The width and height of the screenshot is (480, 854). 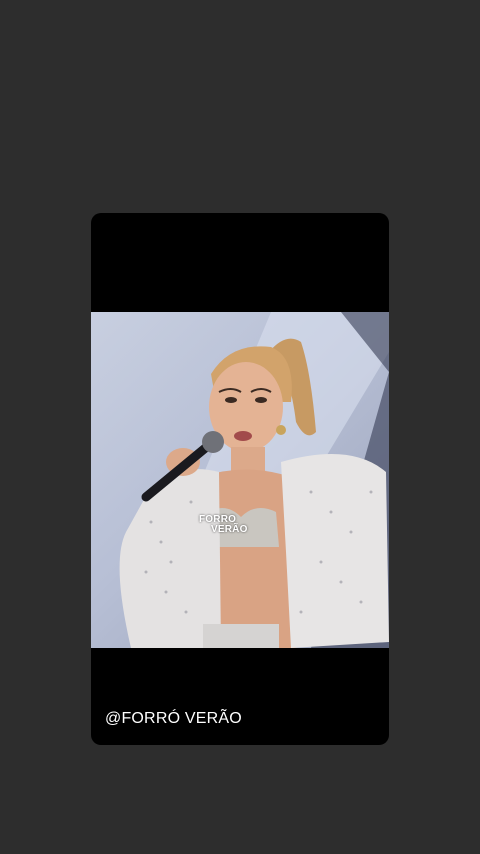 What do you see at coordinates (173, 718) in the screenshot?
I see `story-caption: @FORRÓ VERÃO` at bounding box center [173, 718].